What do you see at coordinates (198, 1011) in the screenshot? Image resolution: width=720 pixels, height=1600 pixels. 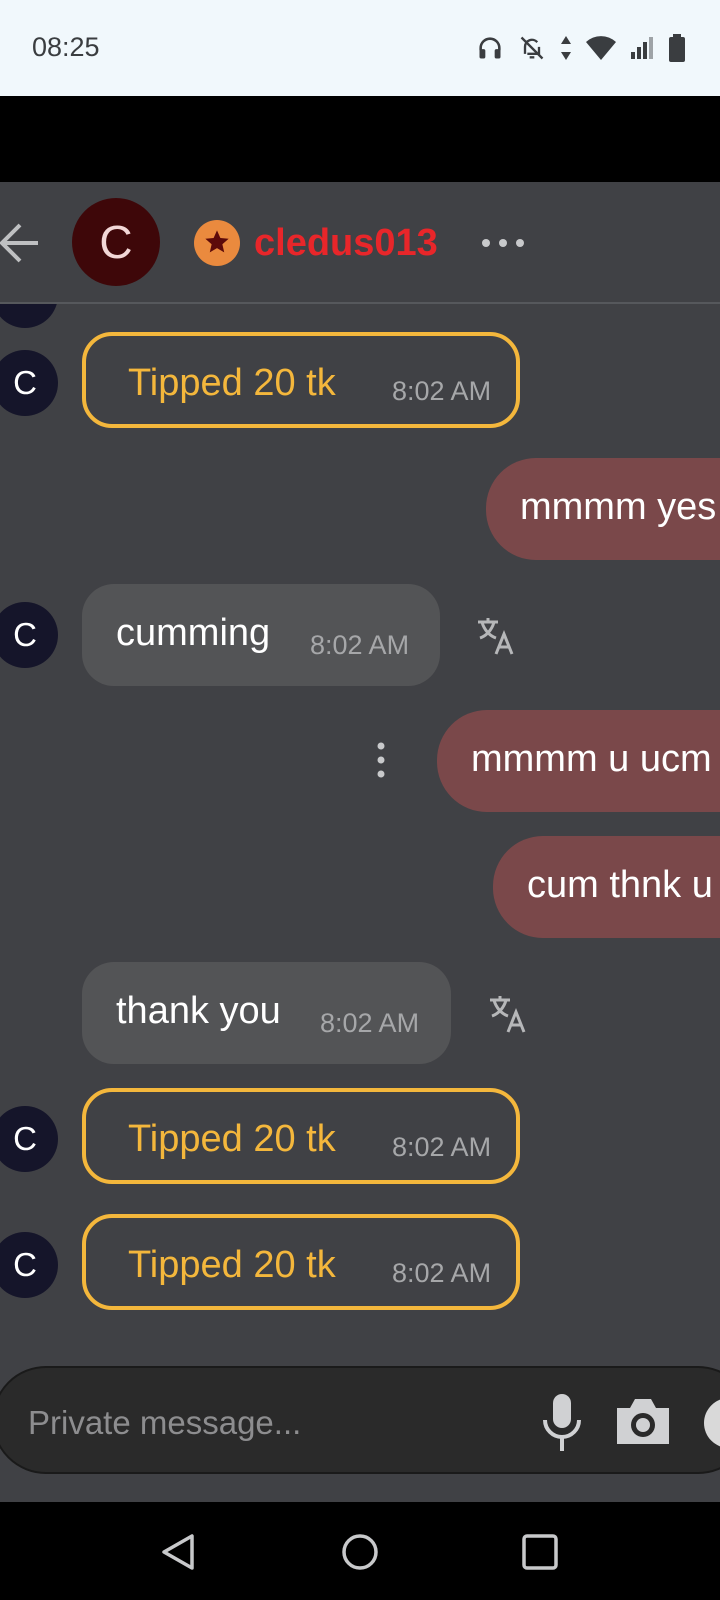 I see `message-text: thank you` at bounding box center [198, 1011].